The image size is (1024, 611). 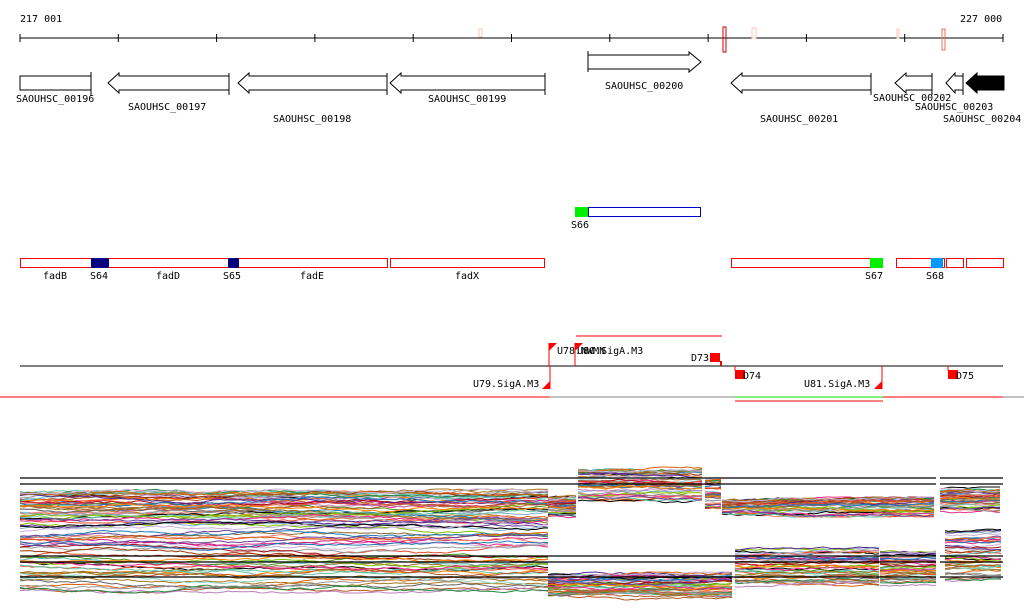 I want to click on gene-label: SAOUHSC_00199, so click(x=467, y=99).